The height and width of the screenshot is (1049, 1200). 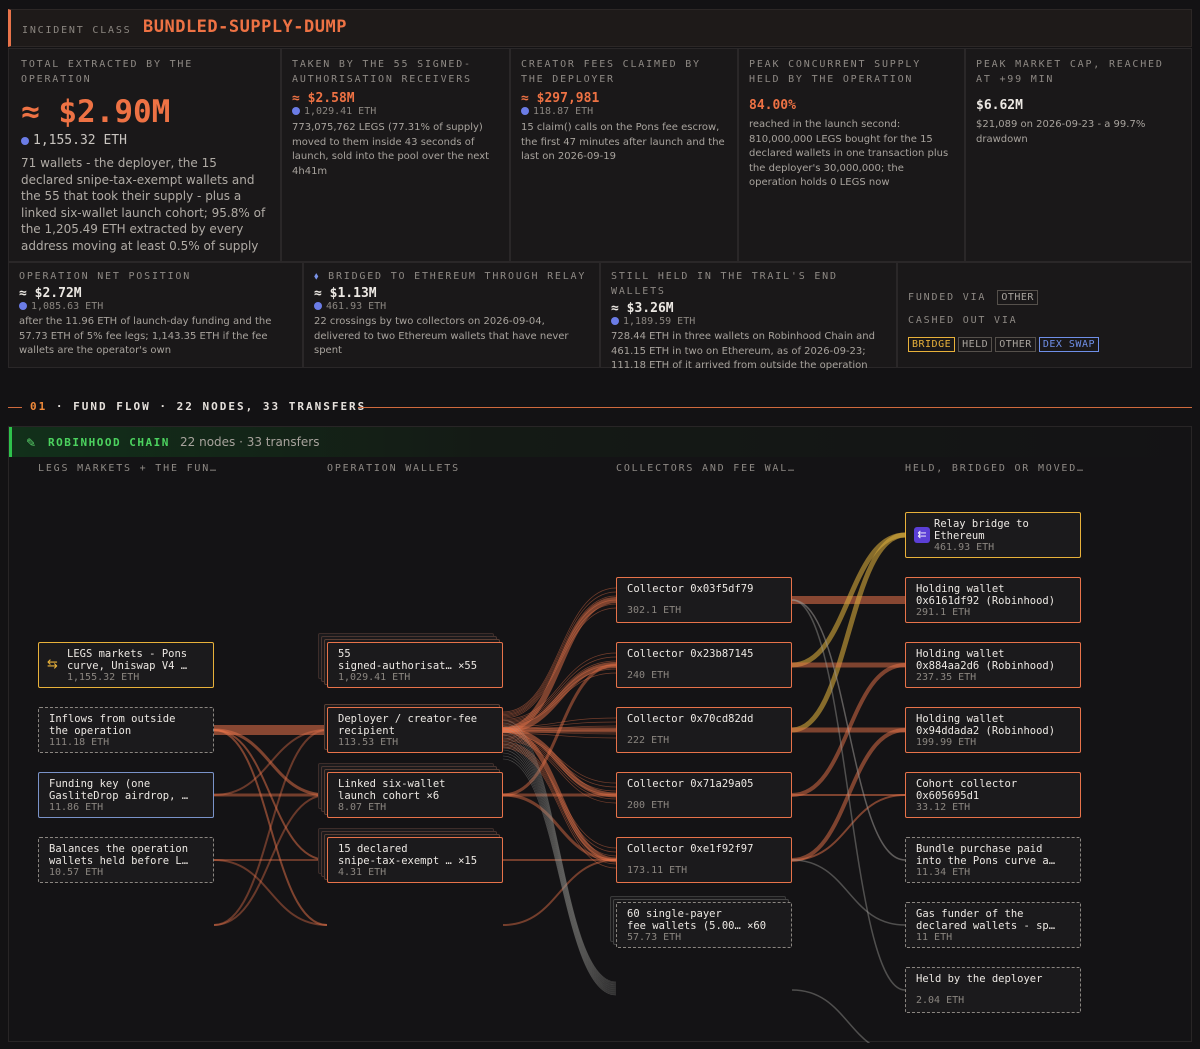 What do you see at coordinates (981, 524) in the screenshot?
I see `node-title: Relay bridge to` at bounding box center [981, 524].